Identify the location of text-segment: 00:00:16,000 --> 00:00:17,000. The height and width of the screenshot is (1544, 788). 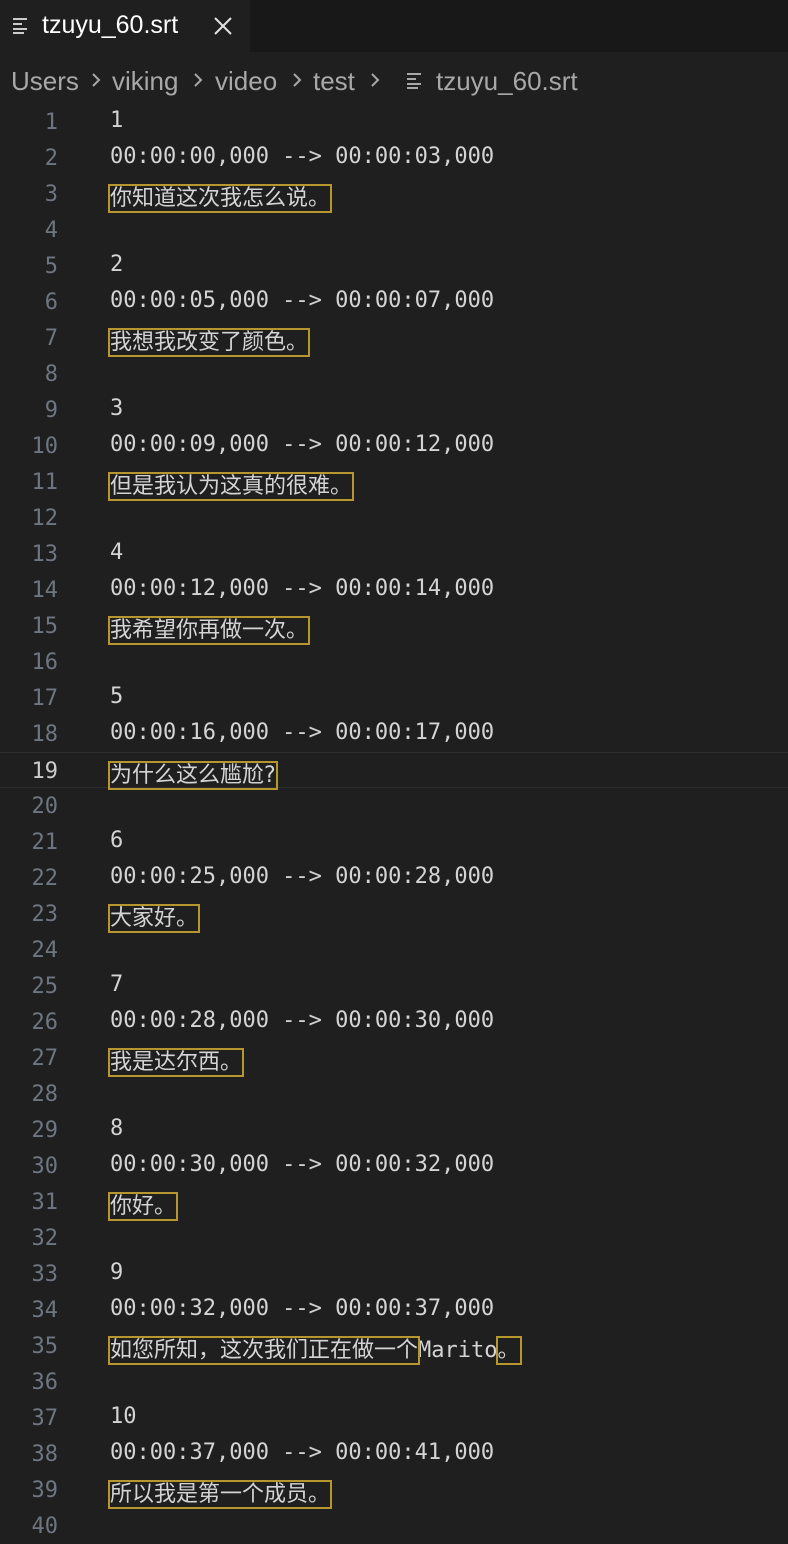
(302, 732).